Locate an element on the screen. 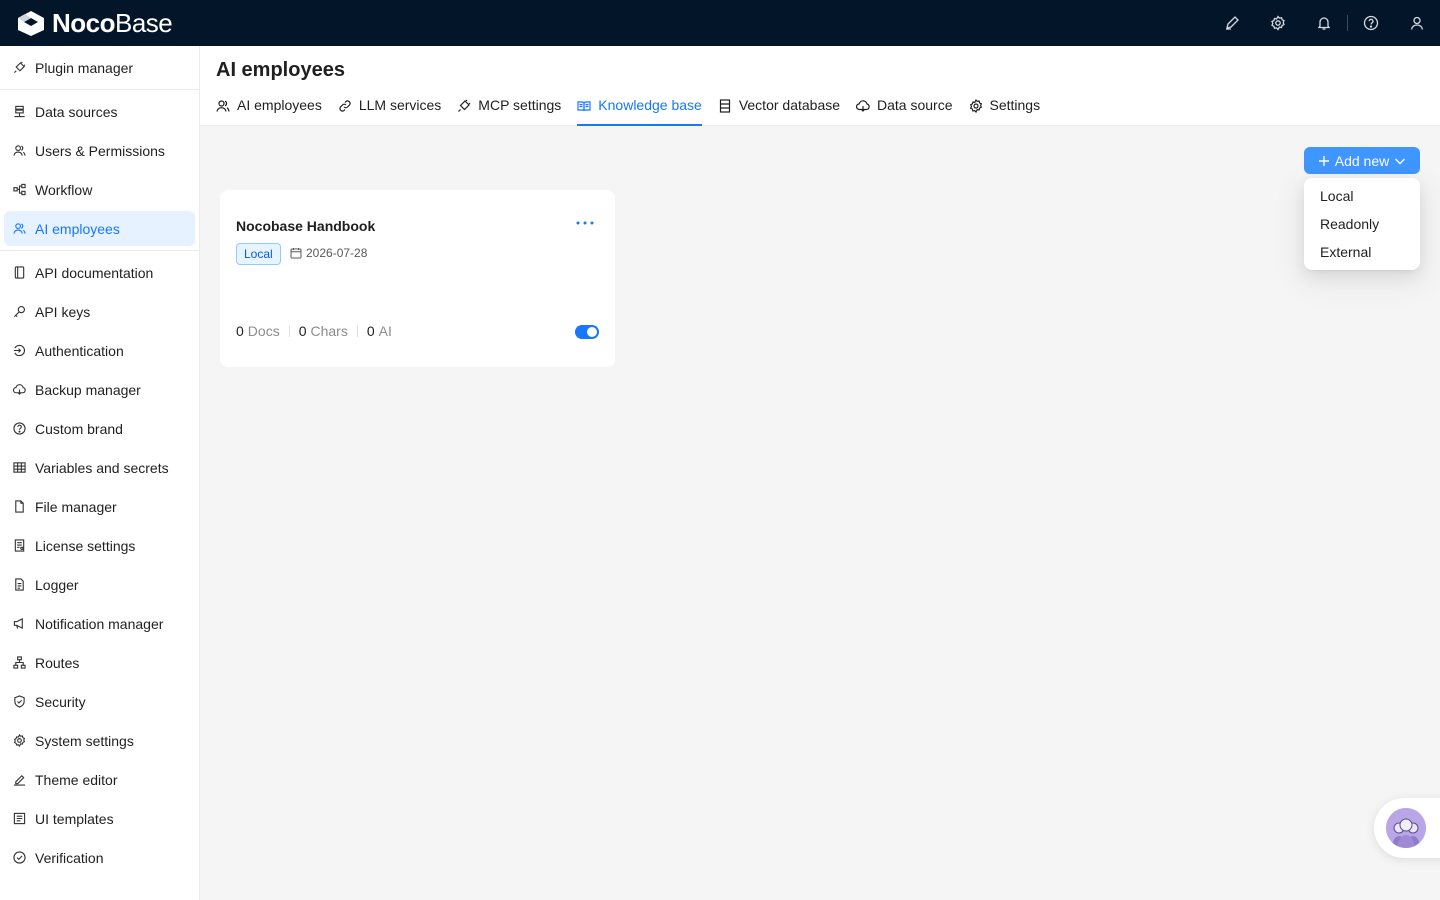 This screenshot has height=900, width=1440. help-question-icon is located at coordinates (1371, 23).